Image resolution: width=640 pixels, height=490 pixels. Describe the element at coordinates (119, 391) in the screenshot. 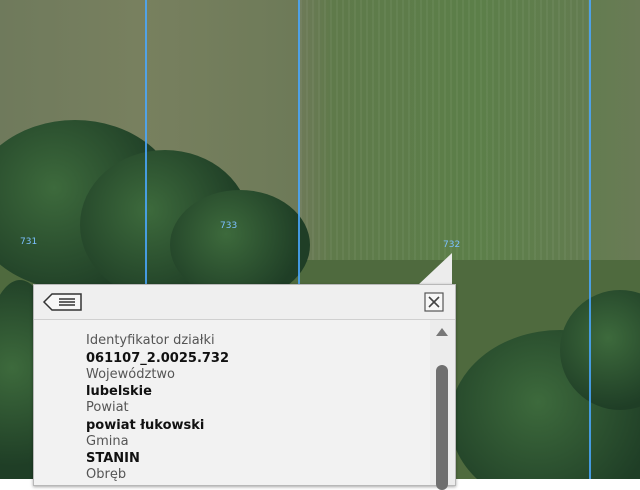

I see `voivodeship-value: lubelskie` at that location.